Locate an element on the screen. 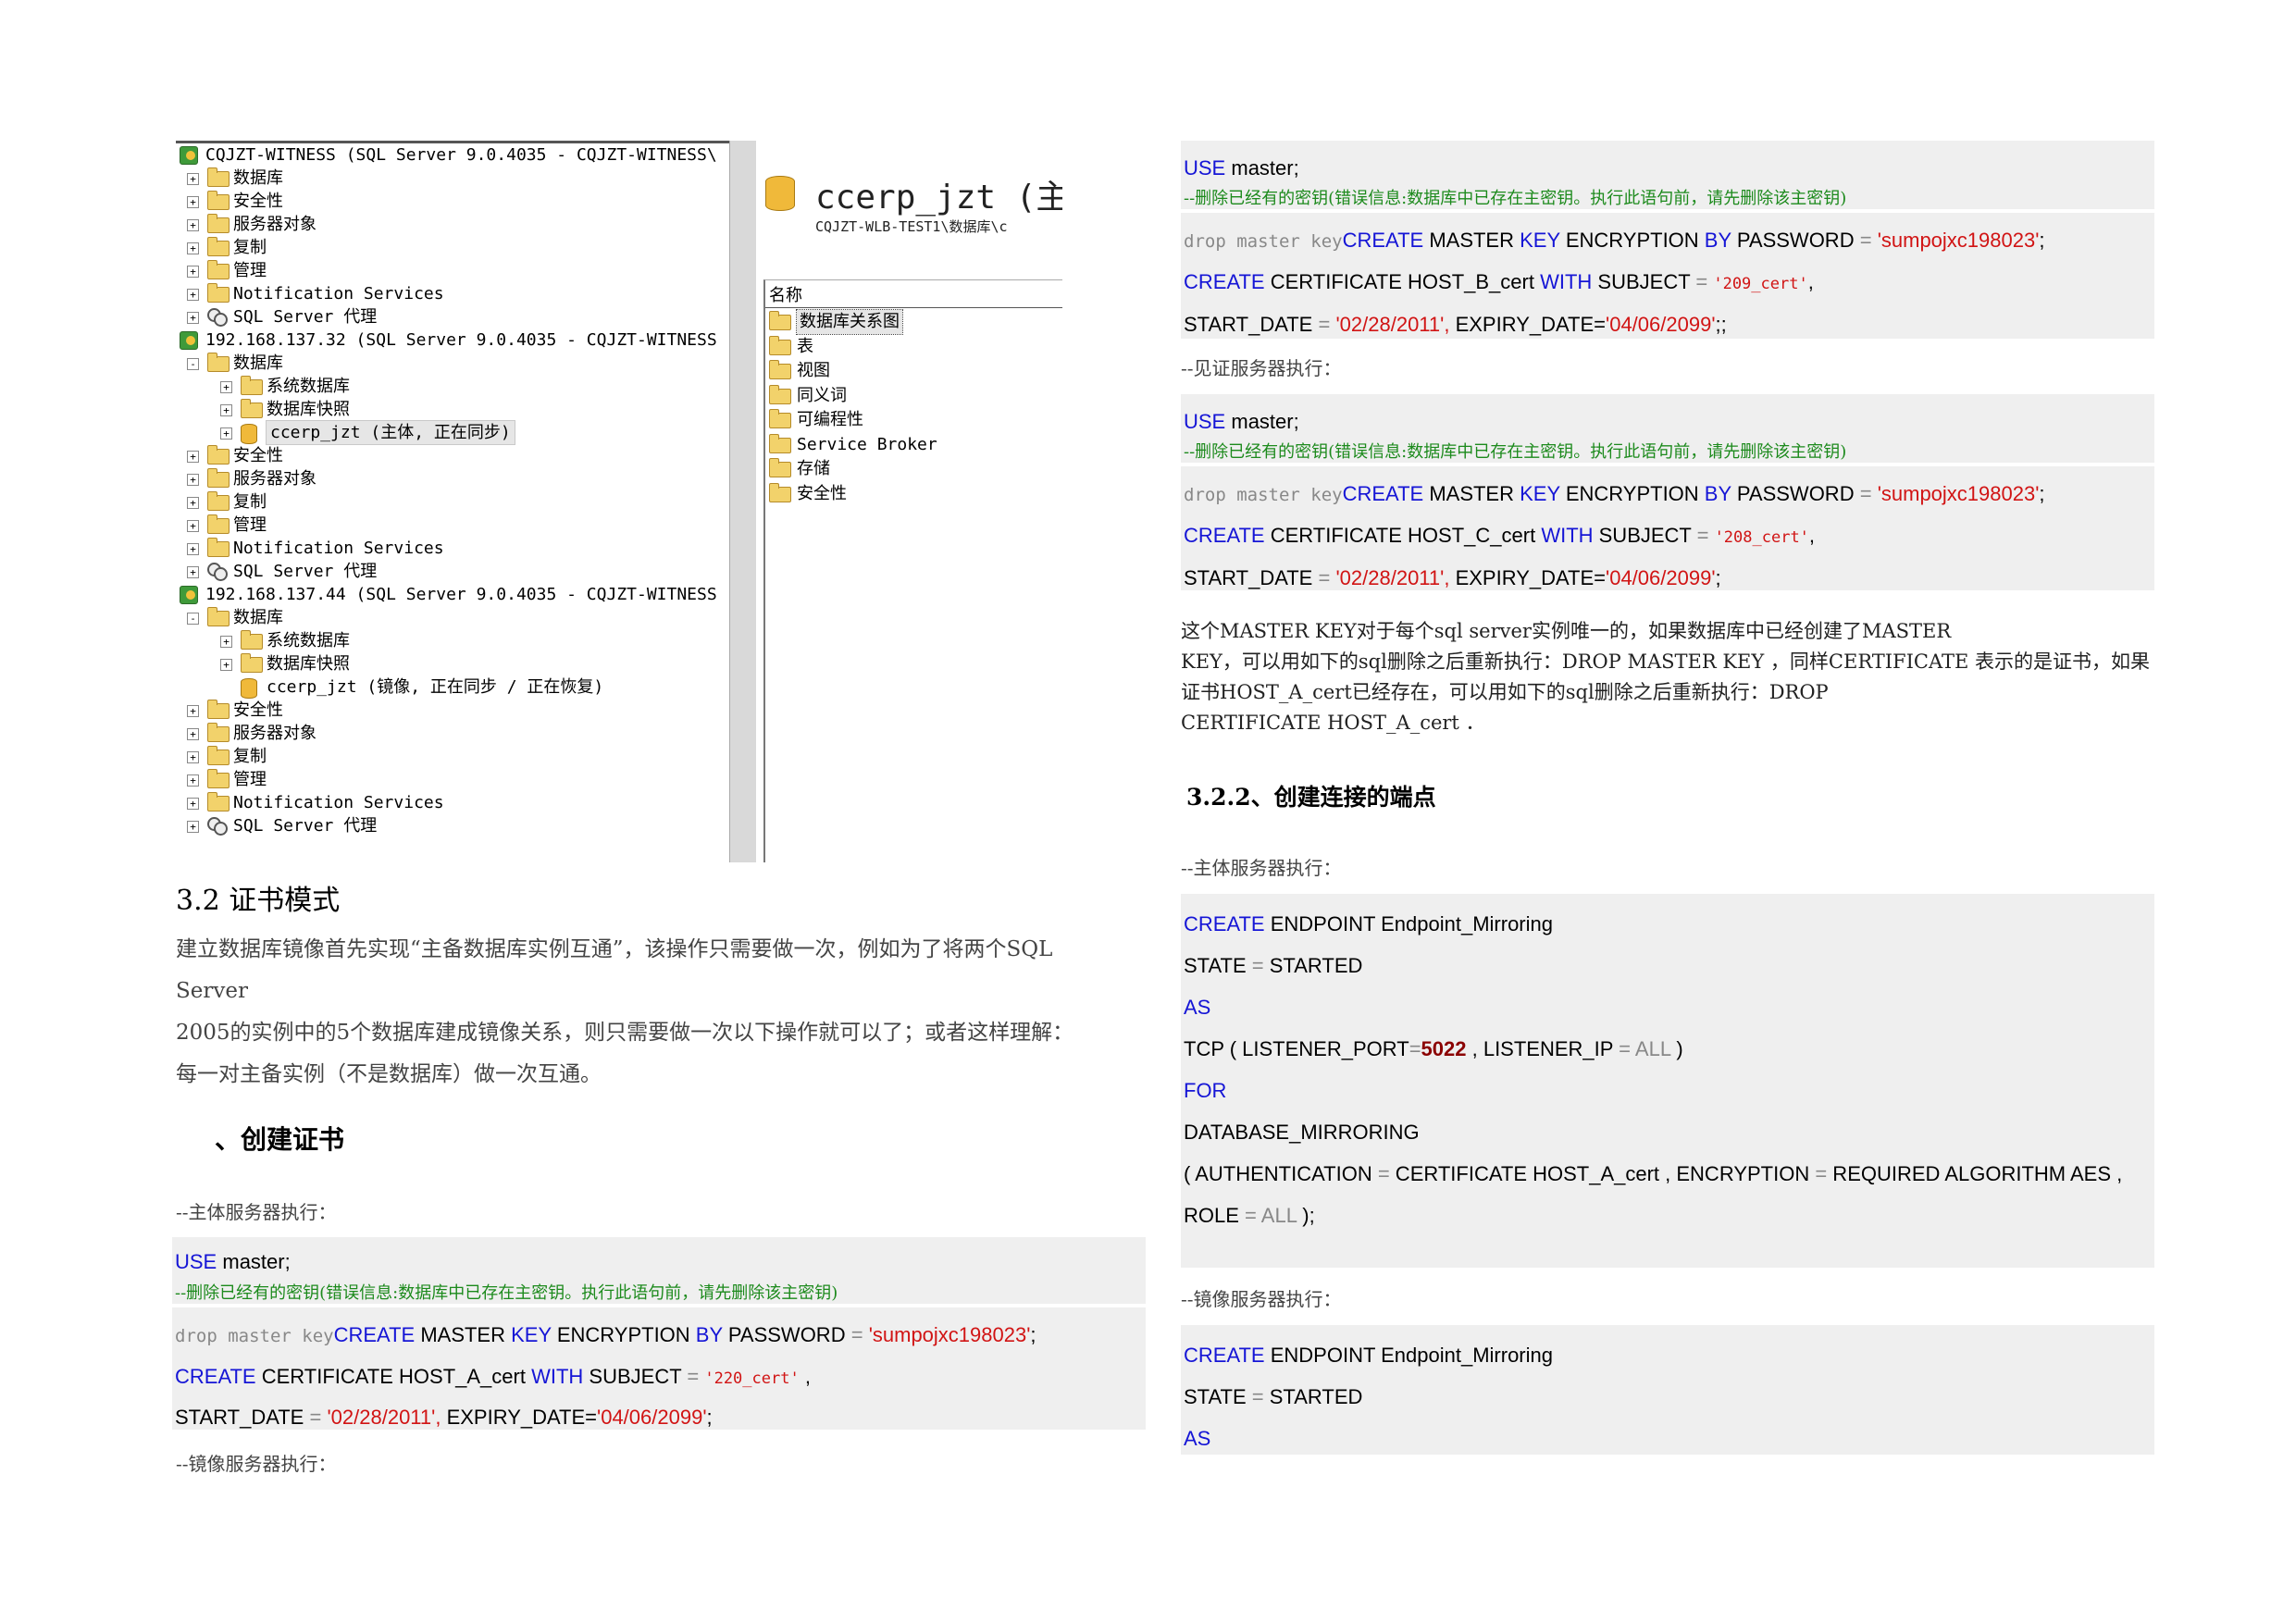  tree-node: ccerp_jzt (镜像, 正在同步 / 正在恢复) is located at coordinates (453, 687).